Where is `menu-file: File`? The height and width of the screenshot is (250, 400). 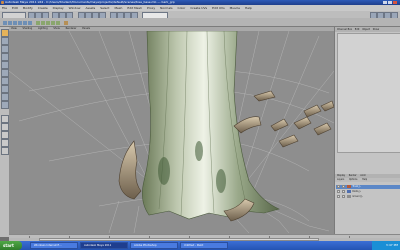
menu-file: File is located at coordinates (4, 8).